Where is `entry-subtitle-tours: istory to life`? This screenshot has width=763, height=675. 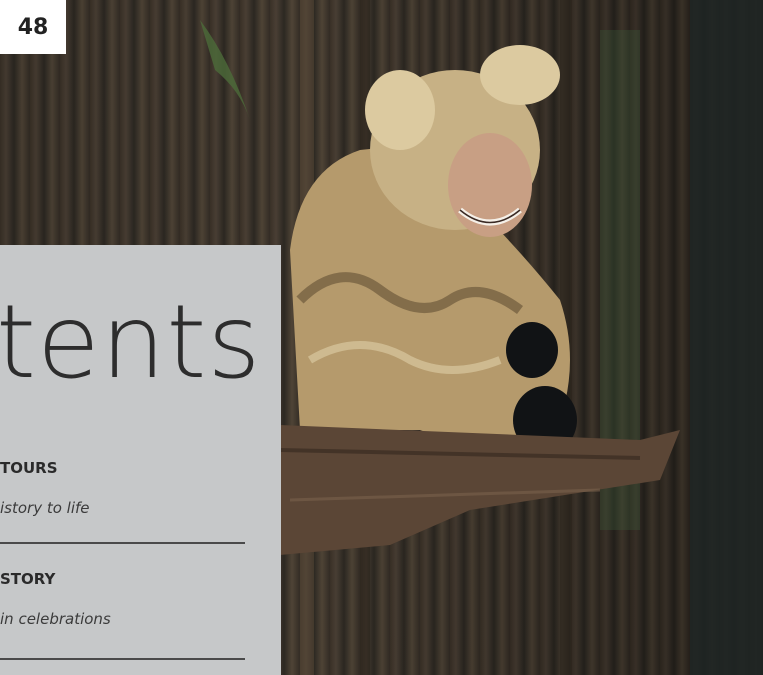 entry-subtitle-tours: istory to life is located at coordinates (45, 508).